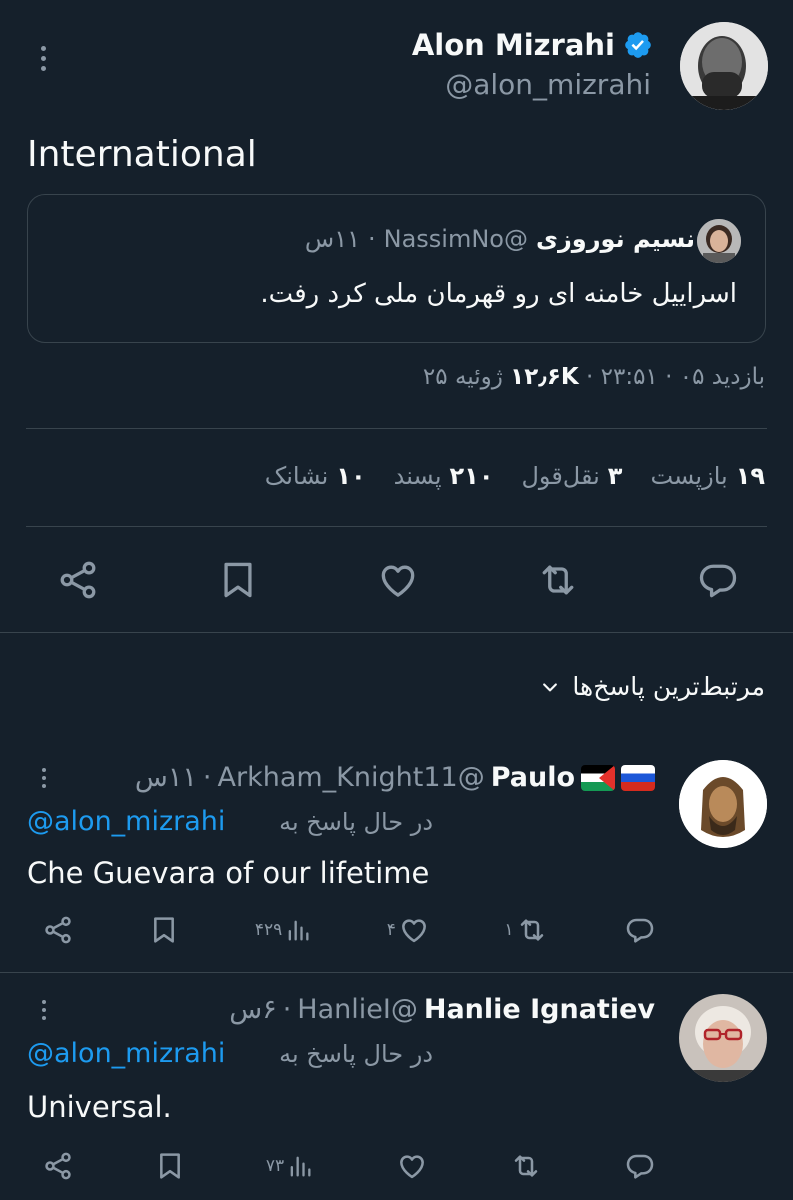  Describe the element at coordinates (283, 930) in the screenshot. I see `reply-views: ۴۲۹` at that location.